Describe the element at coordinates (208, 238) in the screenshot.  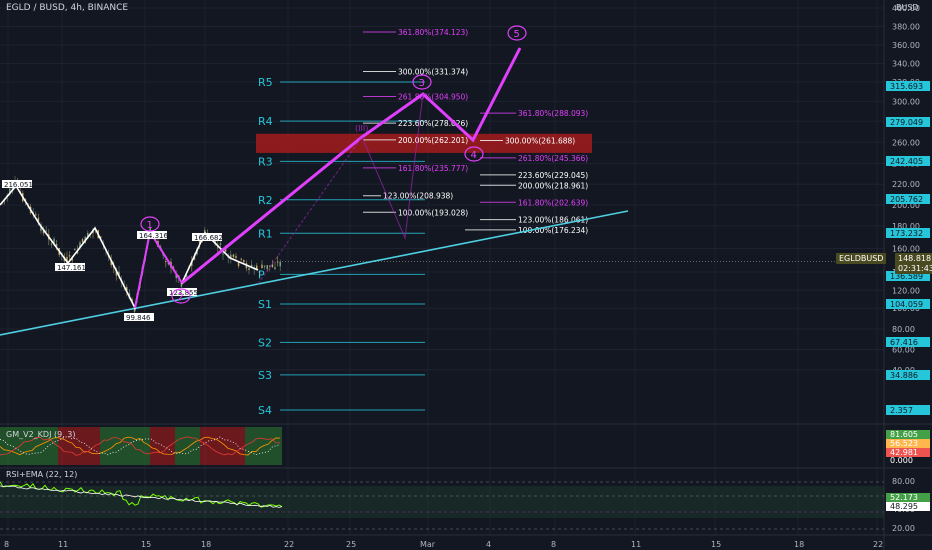
I see `price-label: 166.682` at that location.